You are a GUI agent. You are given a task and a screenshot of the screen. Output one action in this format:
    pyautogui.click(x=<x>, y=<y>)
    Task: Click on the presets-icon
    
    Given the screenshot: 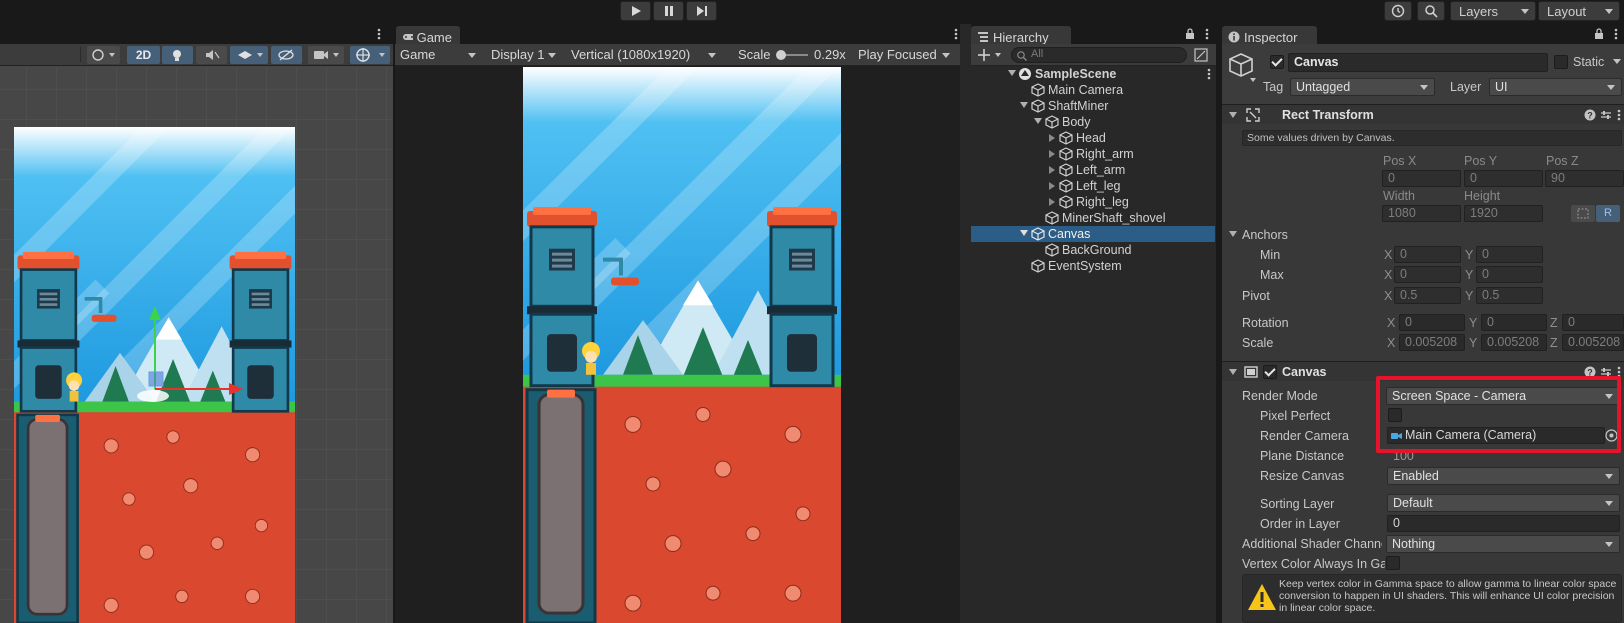 What is the action you would take?
    pyautogui.click(x=1606, y=115)
    